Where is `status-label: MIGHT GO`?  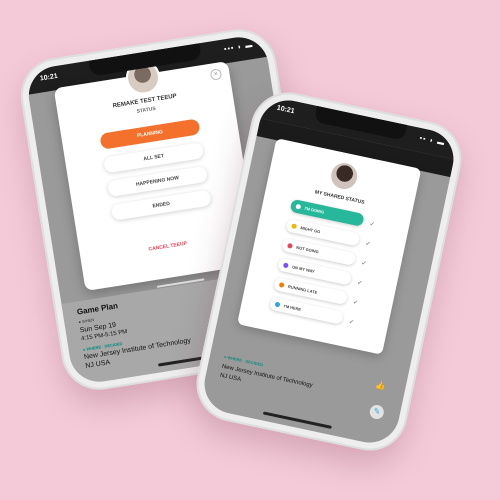
status-label: MIGHT GO is located at coordinates (310, 230).